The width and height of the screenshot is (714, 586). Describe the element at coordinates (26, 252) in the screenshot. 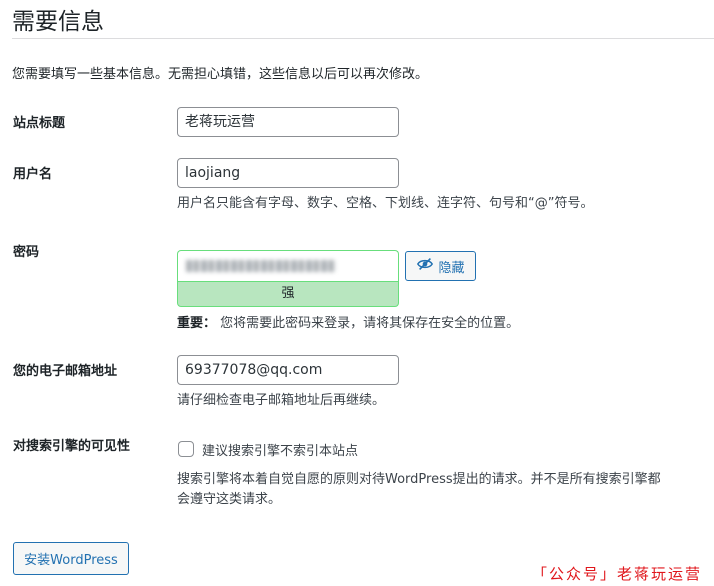

I see `password-label: 密码` at that location.